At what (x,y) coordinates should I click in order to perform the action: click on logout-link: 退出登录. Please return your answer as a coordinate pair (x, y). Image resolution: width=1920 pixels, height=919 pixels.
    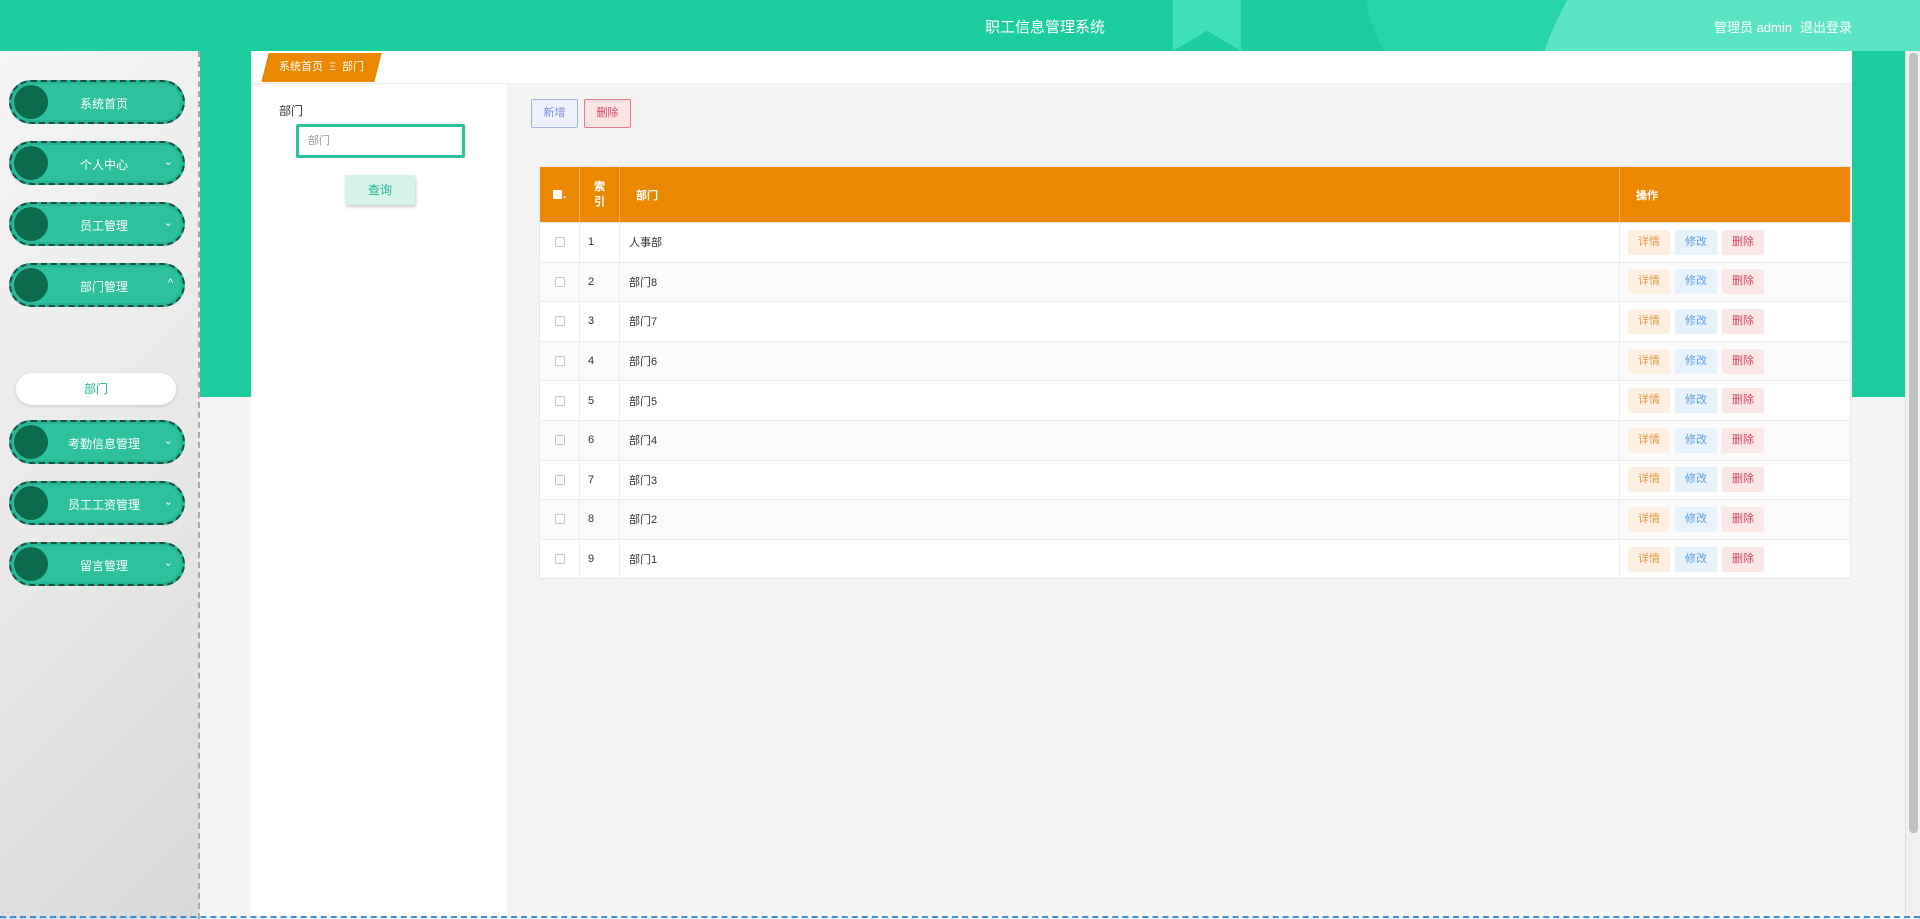
    Looking at the image, I should click on (1826, 26).